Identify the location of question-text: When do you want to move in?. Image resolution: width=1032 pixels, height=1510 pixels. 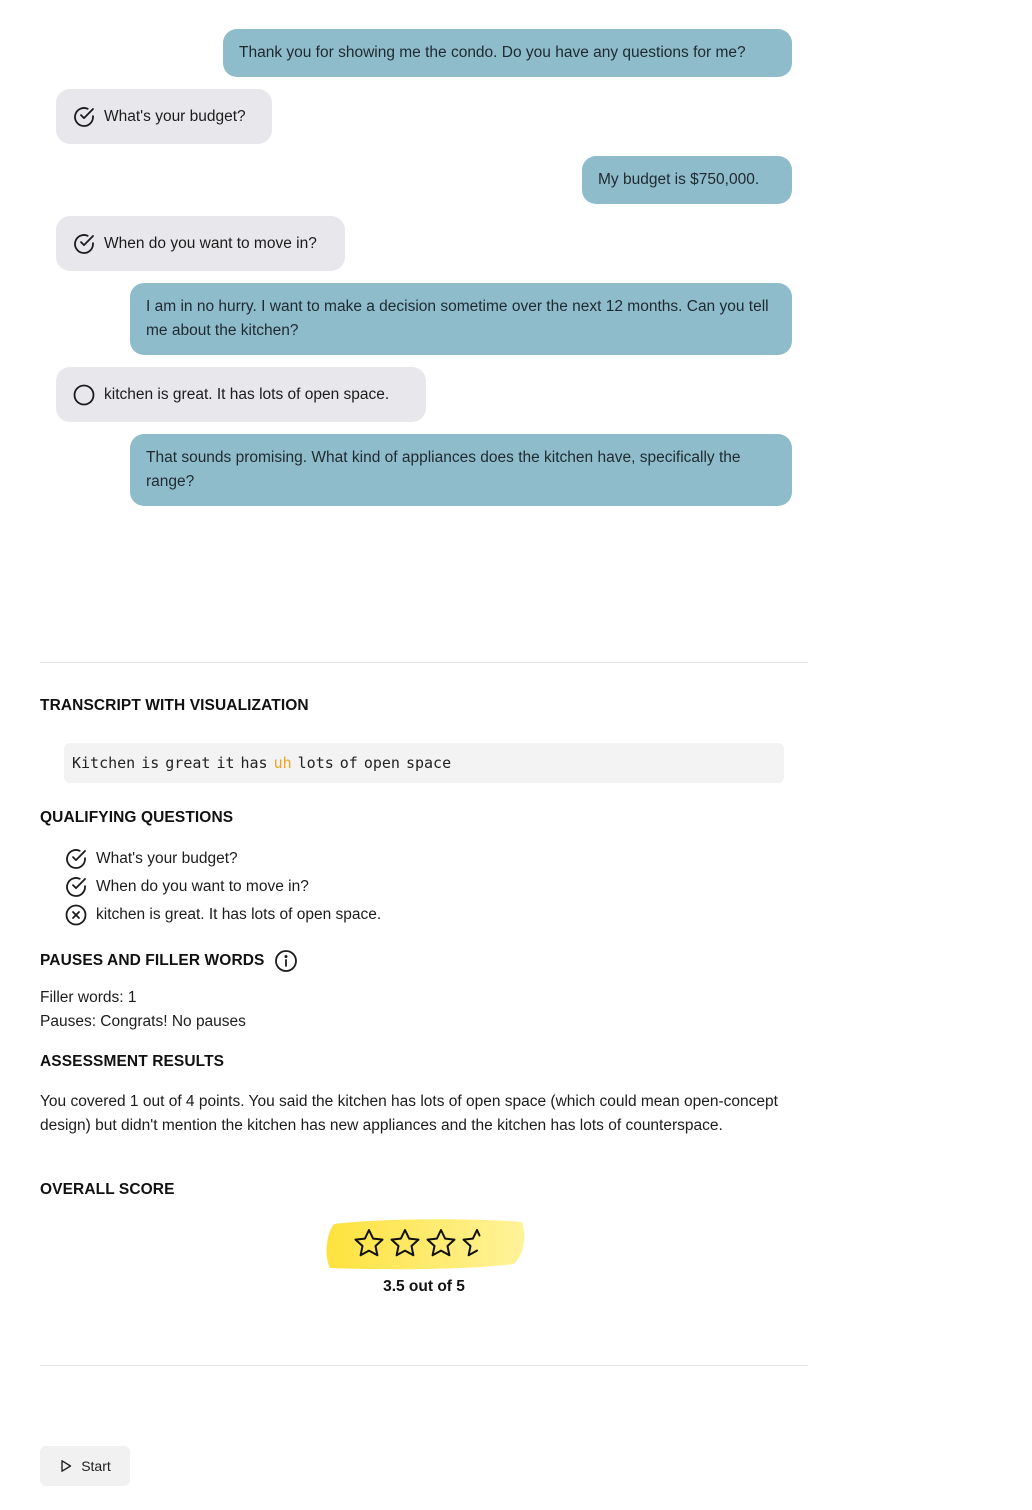
(202, 886).